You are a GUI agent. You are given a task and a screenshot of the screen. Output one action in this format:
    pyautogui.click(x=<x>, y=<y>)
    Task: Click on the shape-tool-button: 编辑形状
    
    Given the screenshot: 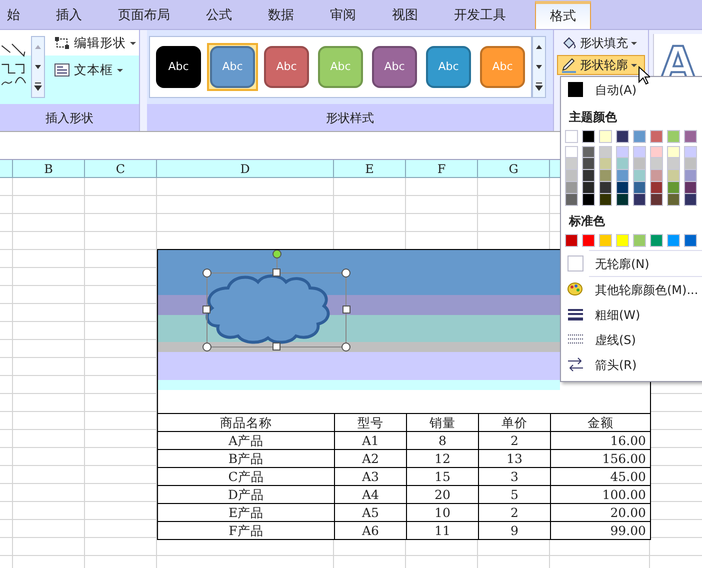 What is the action you would take?
    pyautogui.click(x=95, y=43)
    